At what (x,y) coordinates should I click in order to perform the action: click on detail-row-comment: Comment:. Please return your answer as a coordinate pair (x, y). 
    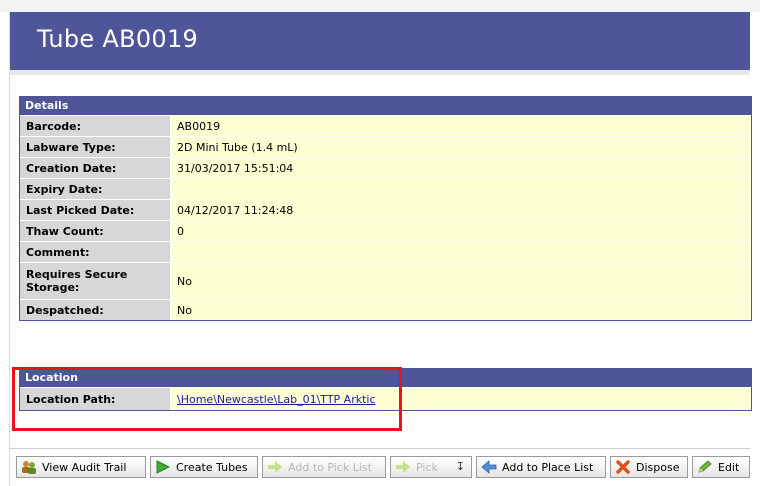
    Looking at the image, I should click on (385, 251).